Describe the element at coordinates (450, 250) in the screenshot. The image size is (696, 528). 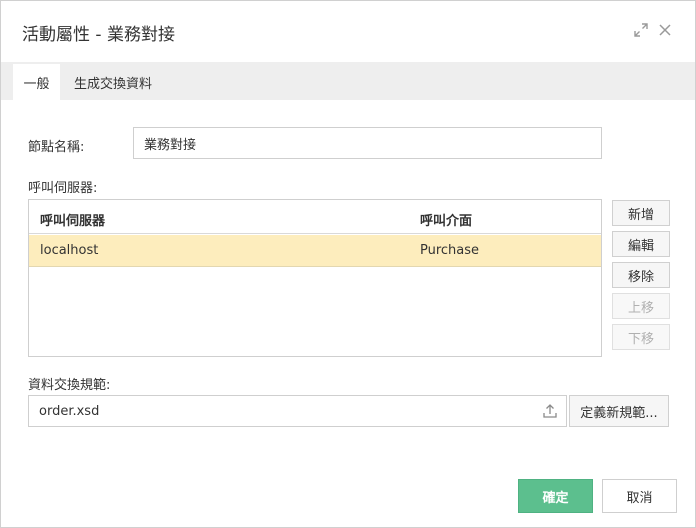
I see `cell-interface: Purchase` at that location.